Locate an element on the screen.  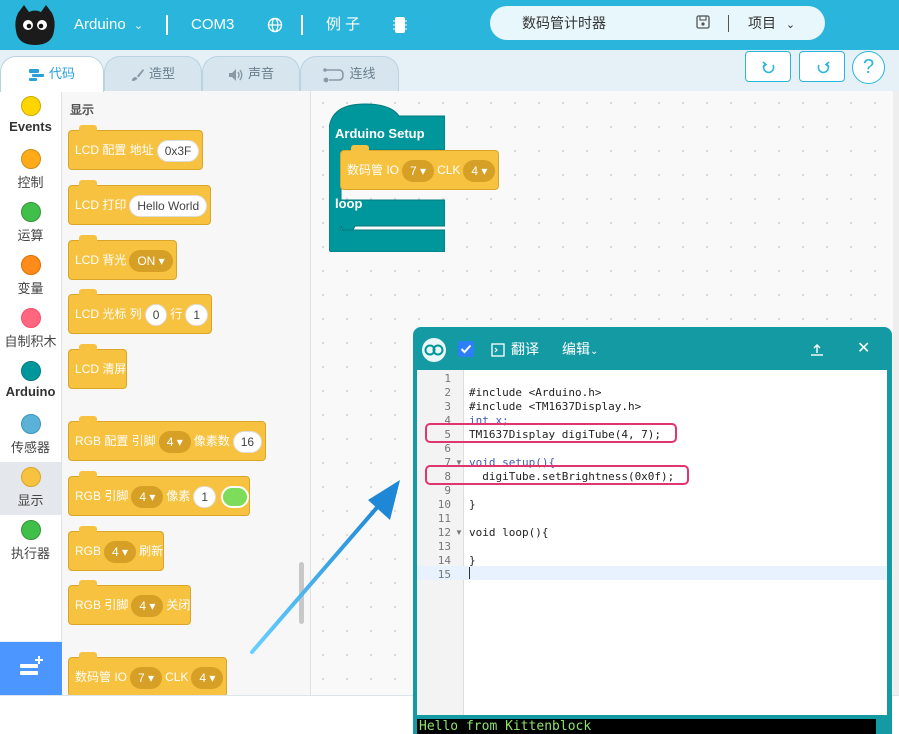
lcd-backlight-block: LCD 背光 ON is located at coordinates (122, 257).